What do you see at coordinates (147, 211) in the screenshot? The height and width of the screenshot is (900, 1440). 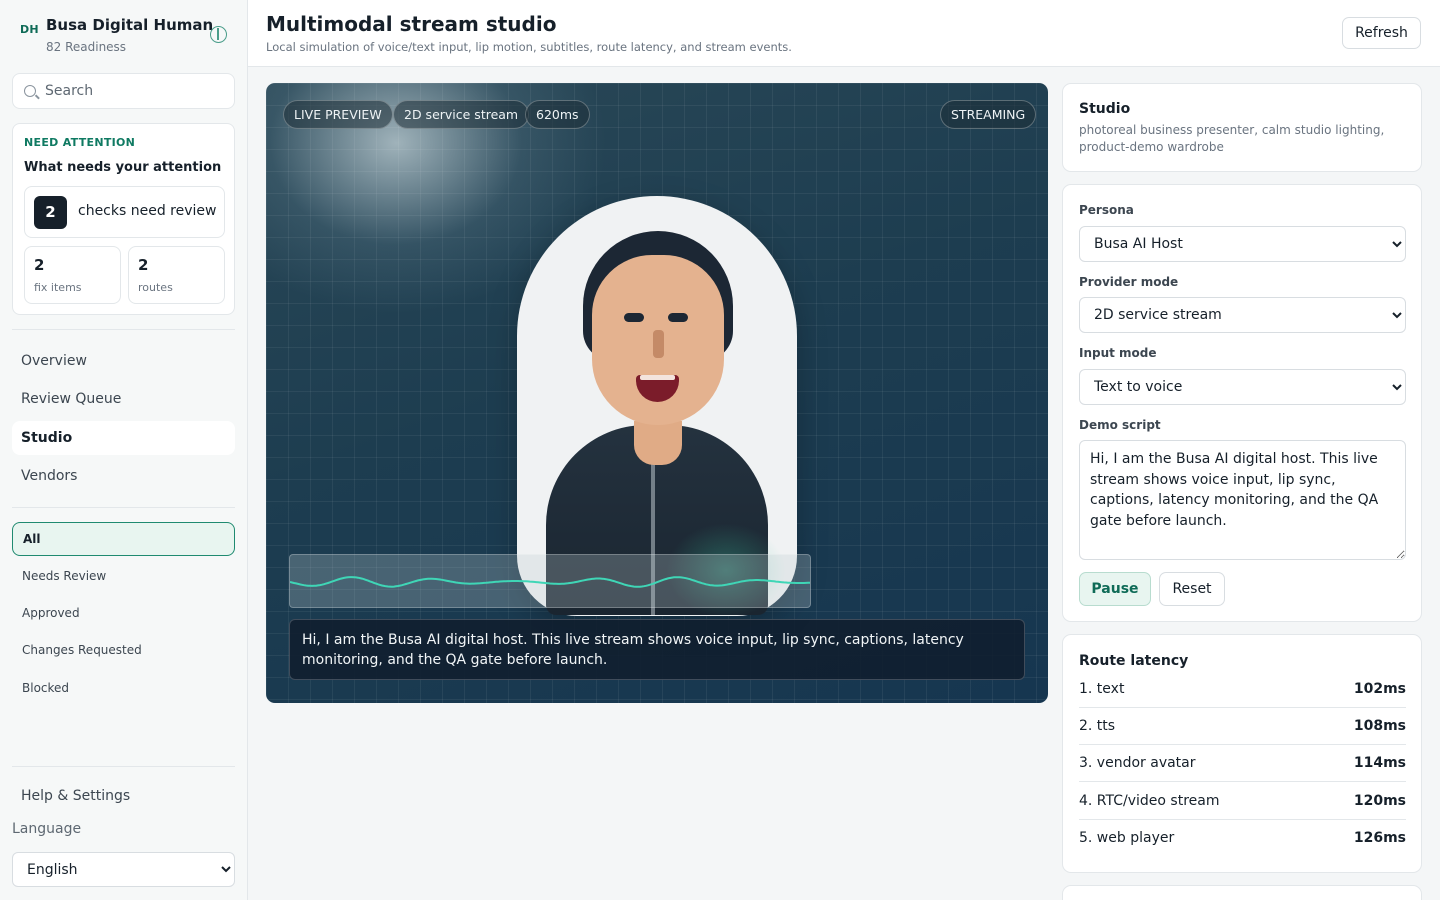 I see `review-checks-label: checks need review` at bounding box center [147, 211].